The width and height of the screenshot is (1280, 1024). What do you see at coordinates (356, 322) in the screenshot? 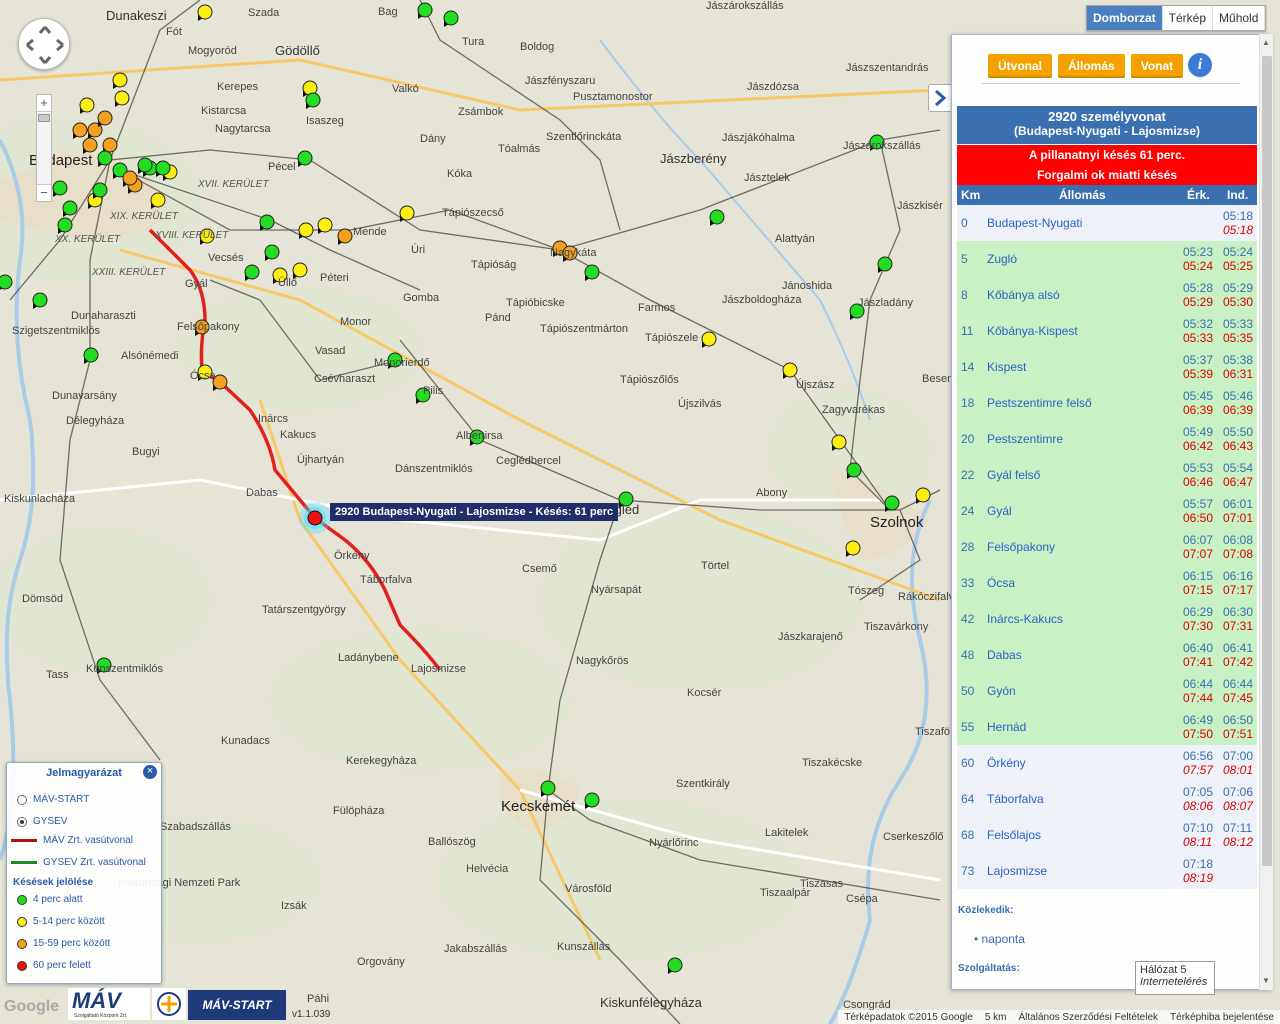
I see `place-label: Monor` at bounding box center [356, 322].